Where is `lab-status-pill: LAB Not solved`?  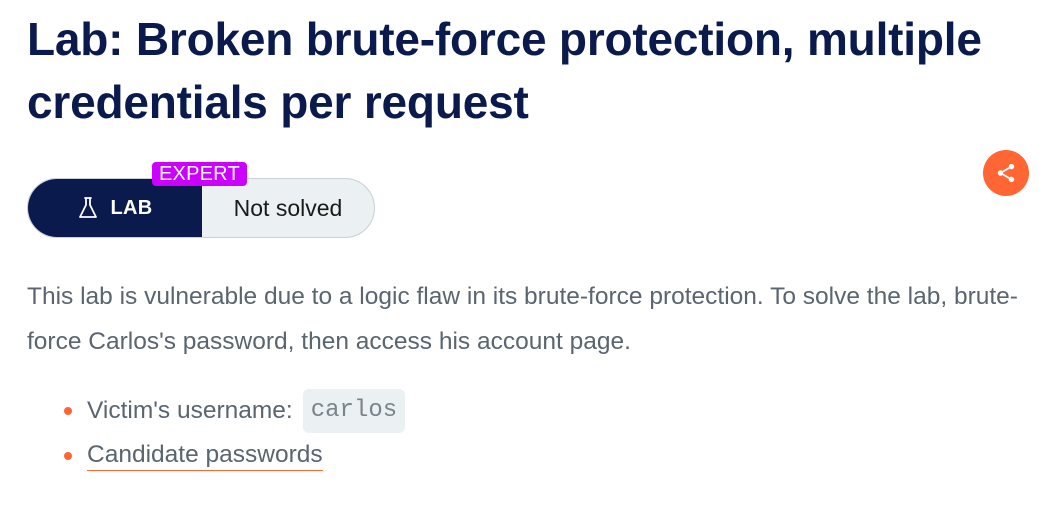 lab-status-pill: LAB Not solved is located at coordinates (201, 208).